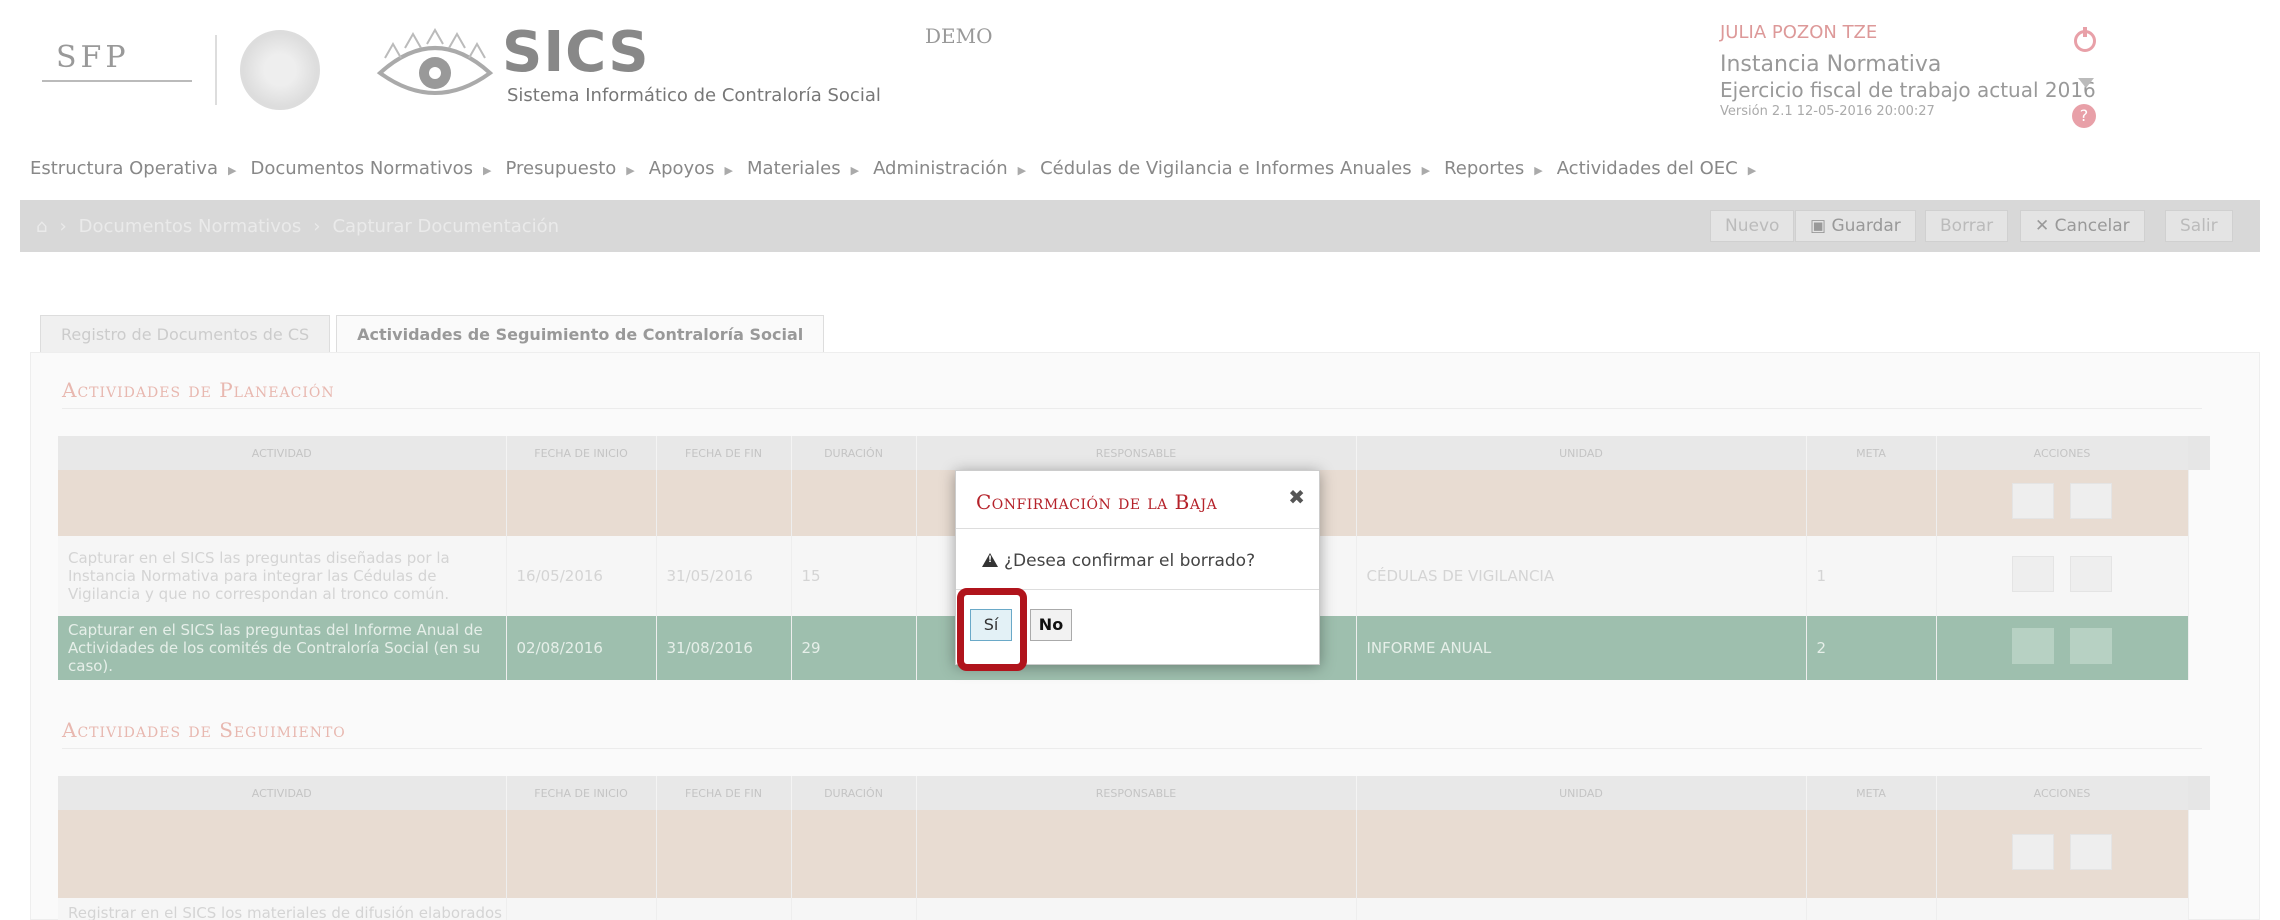 The width and height of the screenshot is (2280, 920). What do you see at coordinates (1137, 528) in the screenshot?
I see `dialog-divider` at bounding box center [1137, 528].